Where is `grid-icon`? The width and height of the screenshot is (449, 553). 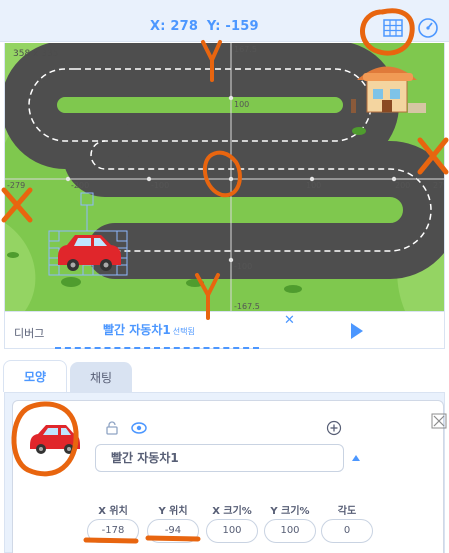 grid-icon is located at coordinates (393, 28).